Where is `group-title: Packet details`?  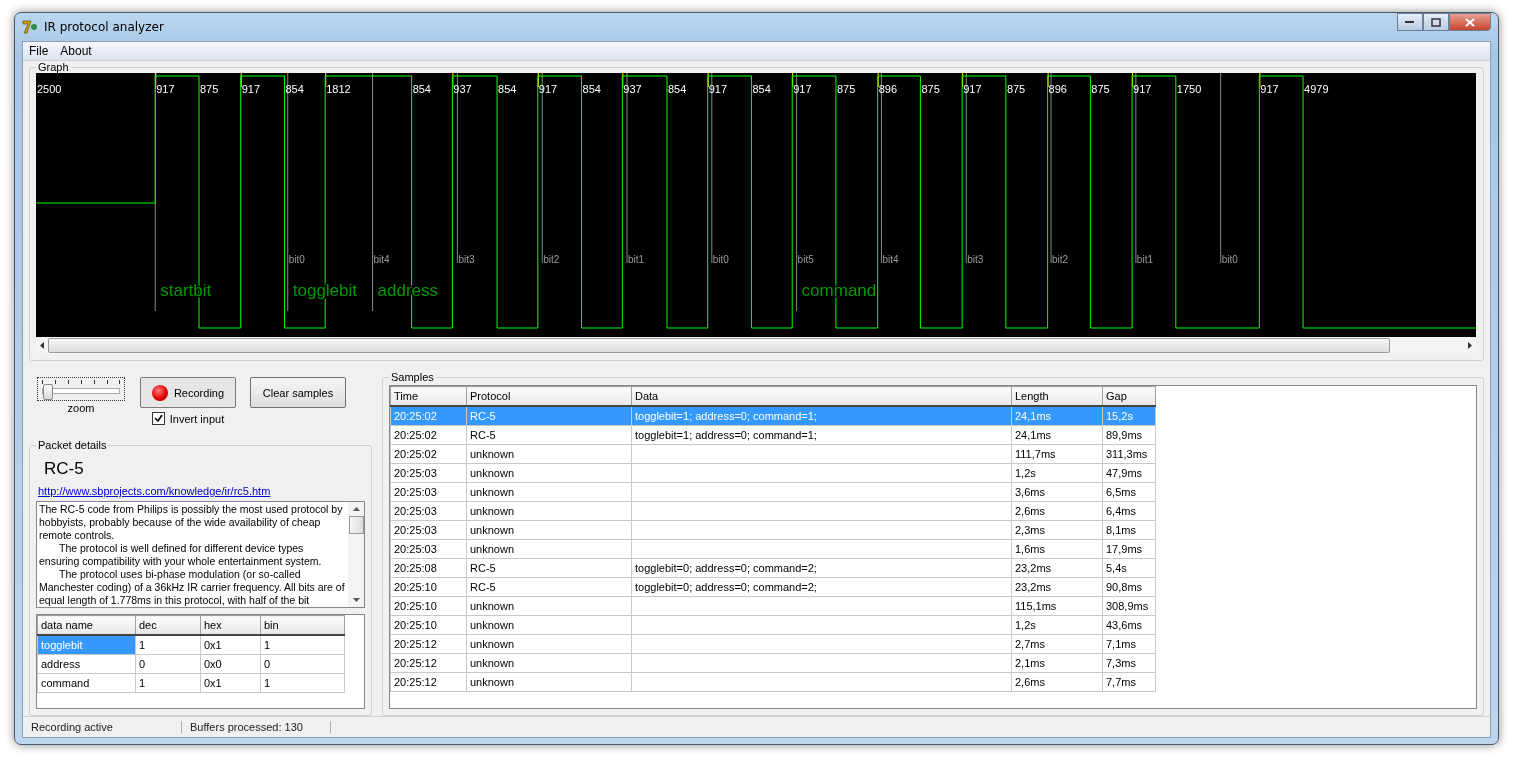
group-title: Packet details is located at coordinates (72, 445).